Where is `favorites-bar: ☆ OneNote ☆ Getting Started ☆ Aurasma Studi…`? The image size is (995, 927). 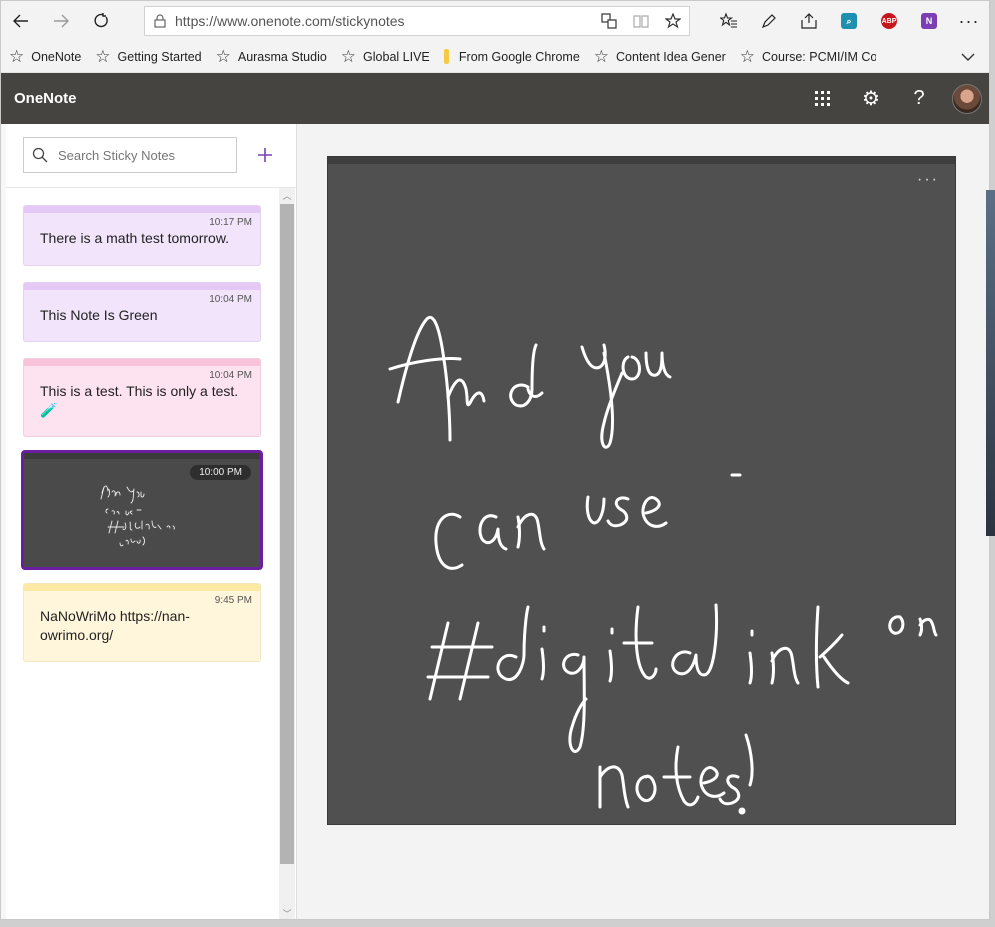
favorites-bar: ☆ OneNote ☆ Getting Started ☆ Aurasma Studi… is located at coordinates (495, 57).